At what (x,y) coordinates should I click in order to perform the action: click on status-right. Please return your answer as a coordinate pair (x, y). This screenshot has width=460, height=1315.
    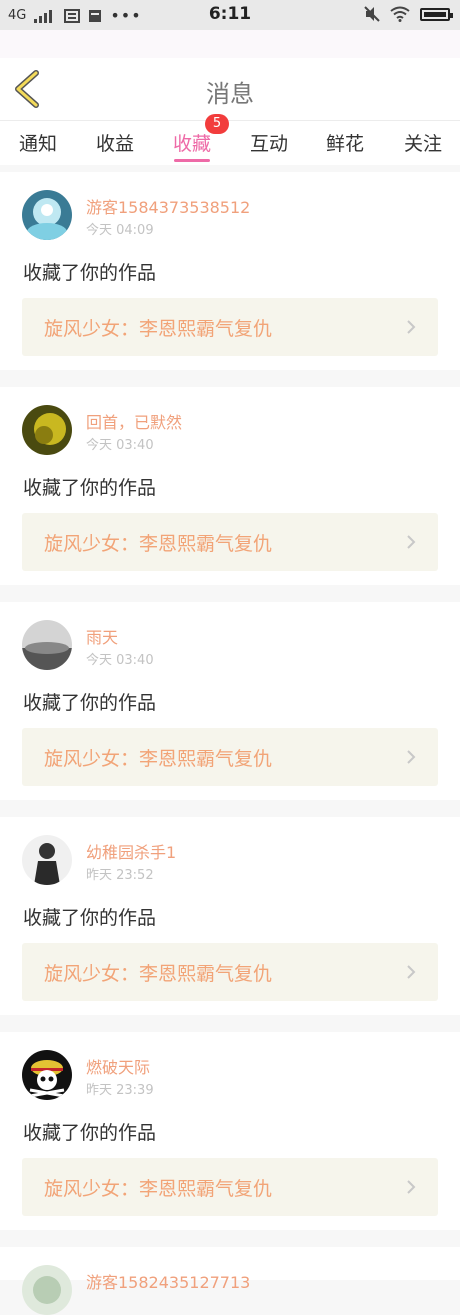
    Looking at the image, I should click on (408, 14).